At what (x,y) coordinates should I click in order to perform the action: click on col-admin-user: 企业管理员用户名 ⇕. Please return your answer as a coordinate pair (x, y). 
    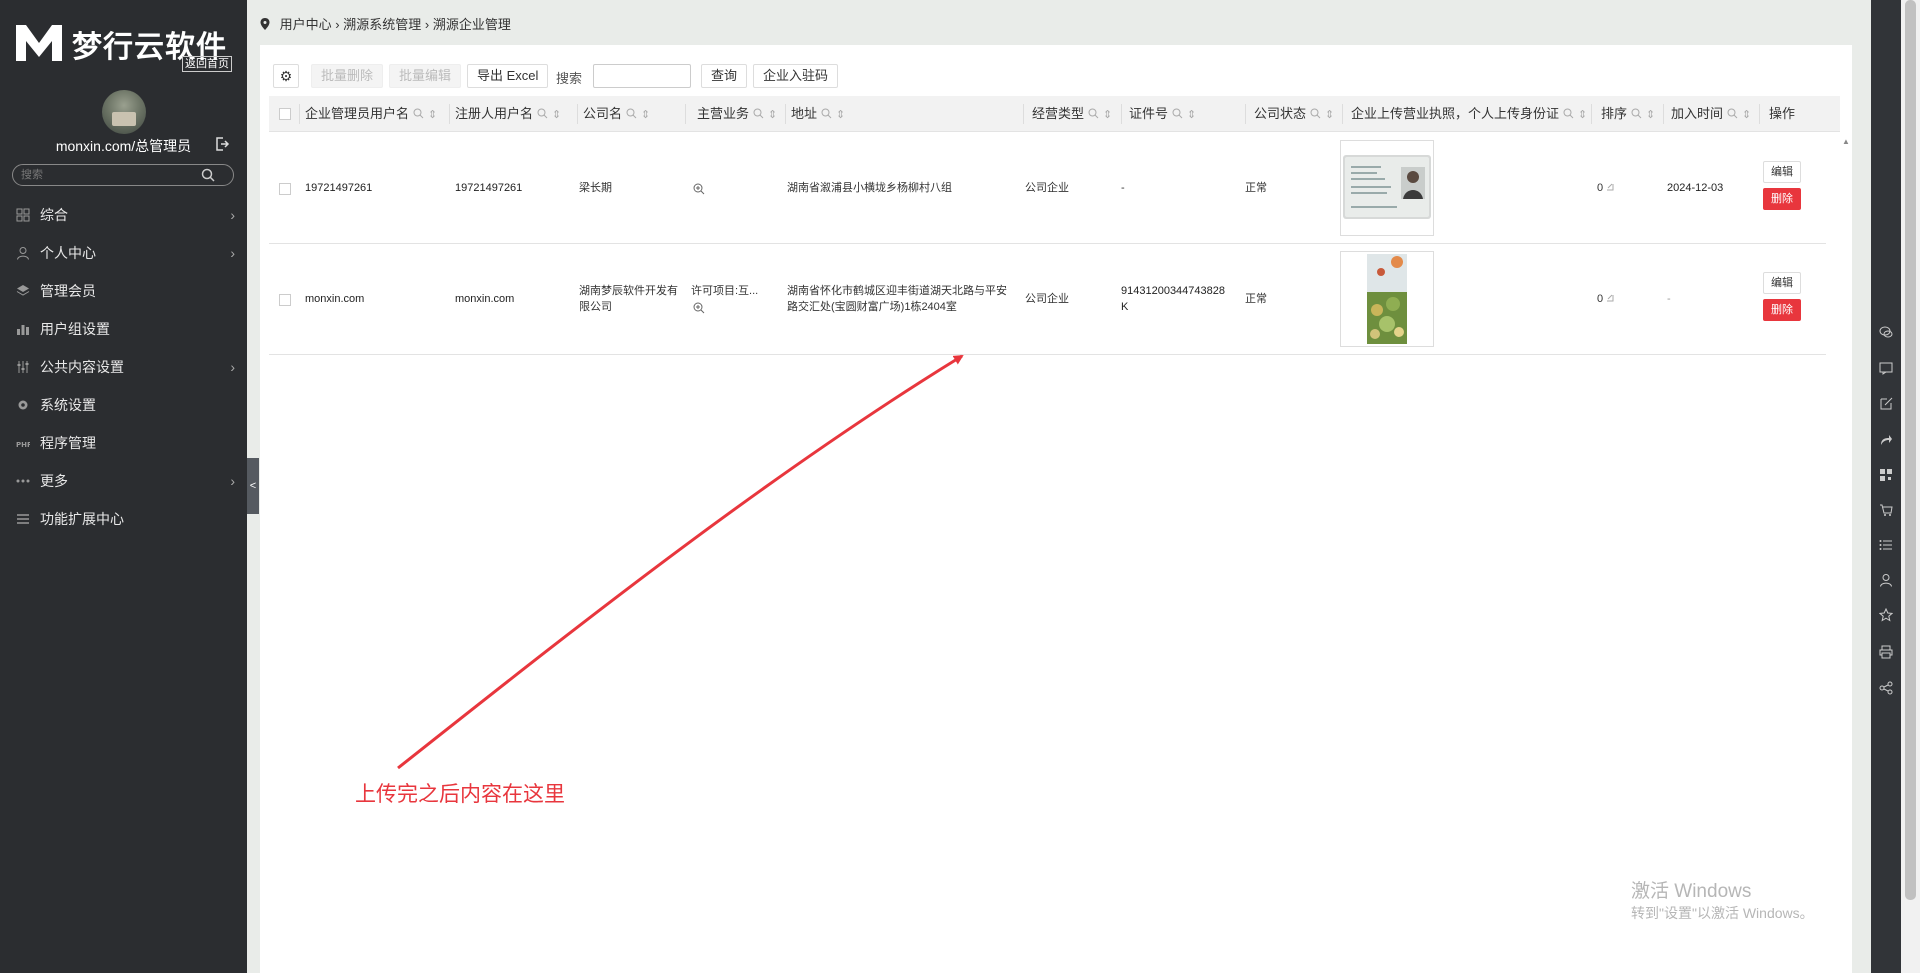
    Looking at the image, I should click on (371, 114).